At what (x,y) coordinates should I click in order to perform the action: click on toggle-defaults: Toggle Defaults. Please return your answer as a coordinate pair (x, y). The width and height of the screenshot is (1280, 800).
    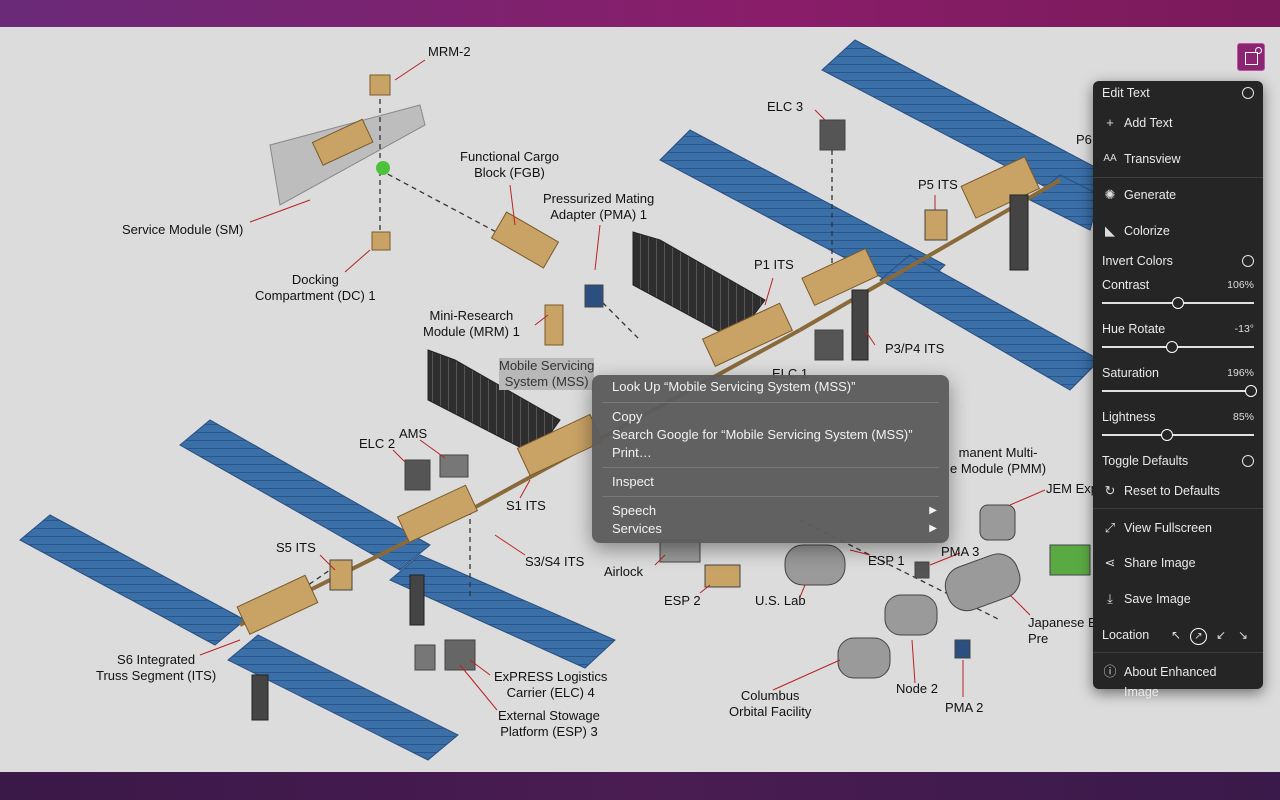
    Looking at the image, I should click on (1178, 461).